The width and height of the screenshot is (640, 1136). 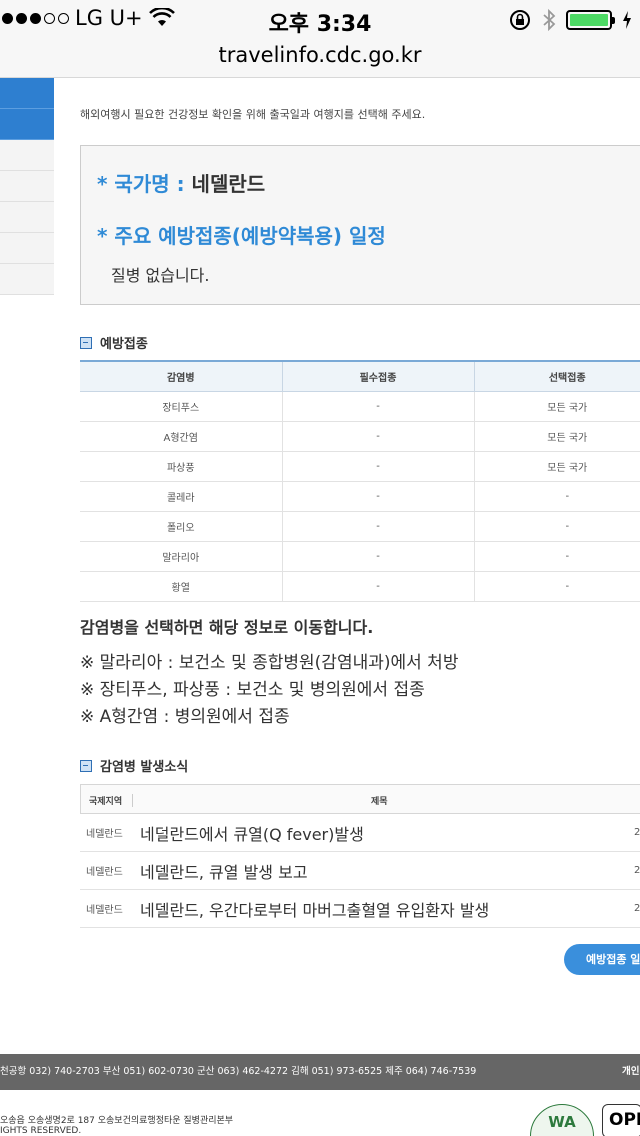 I want to click on vaccination-schedule-button: 예방접종 일, so click(x=602, y=959).